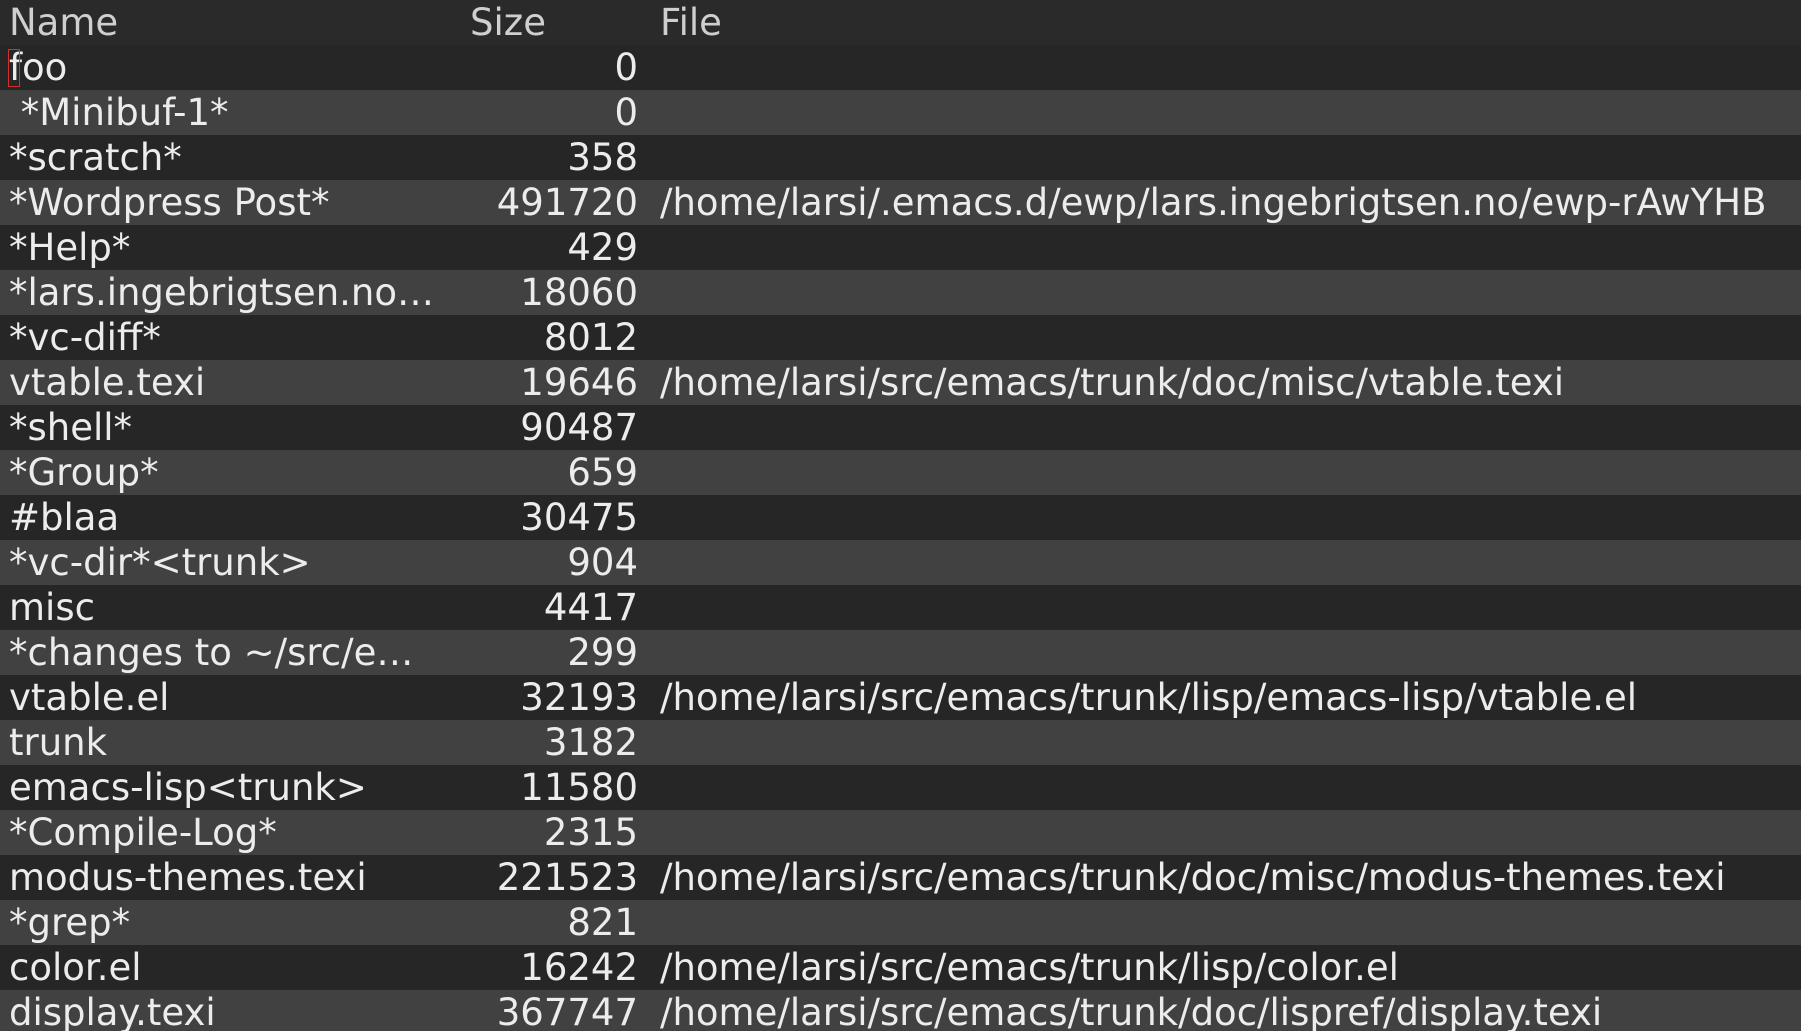  I want to click on table-row: *changes to ~/src/e… 299, so click(900, 652).